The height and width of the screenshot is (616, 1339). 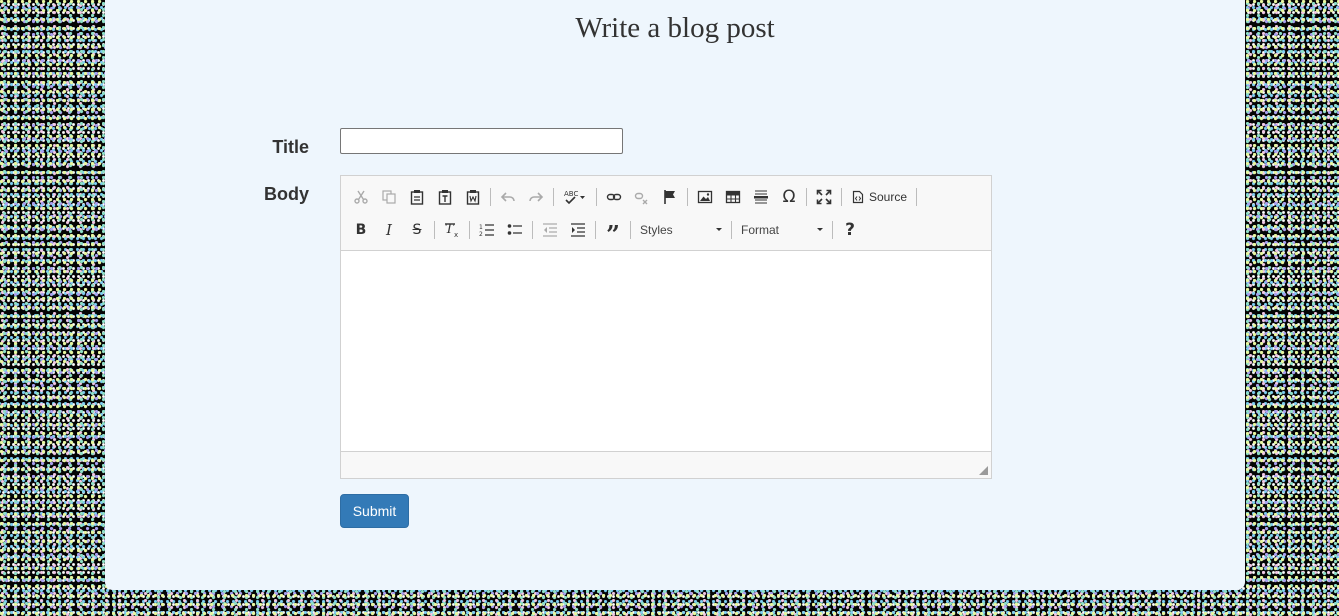 I want to click on paste-word-icon, so click(x=473, y=197).